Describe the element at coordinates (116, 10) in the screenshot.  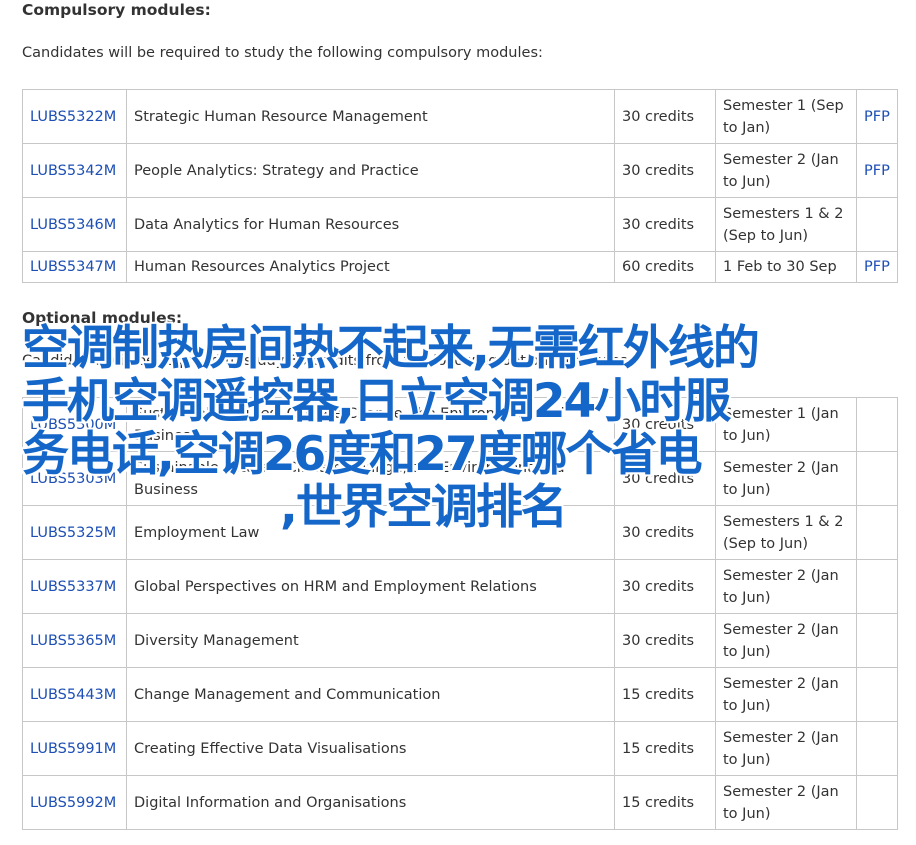
I see `compulsory-heading: Compulsory modules:` at that location.